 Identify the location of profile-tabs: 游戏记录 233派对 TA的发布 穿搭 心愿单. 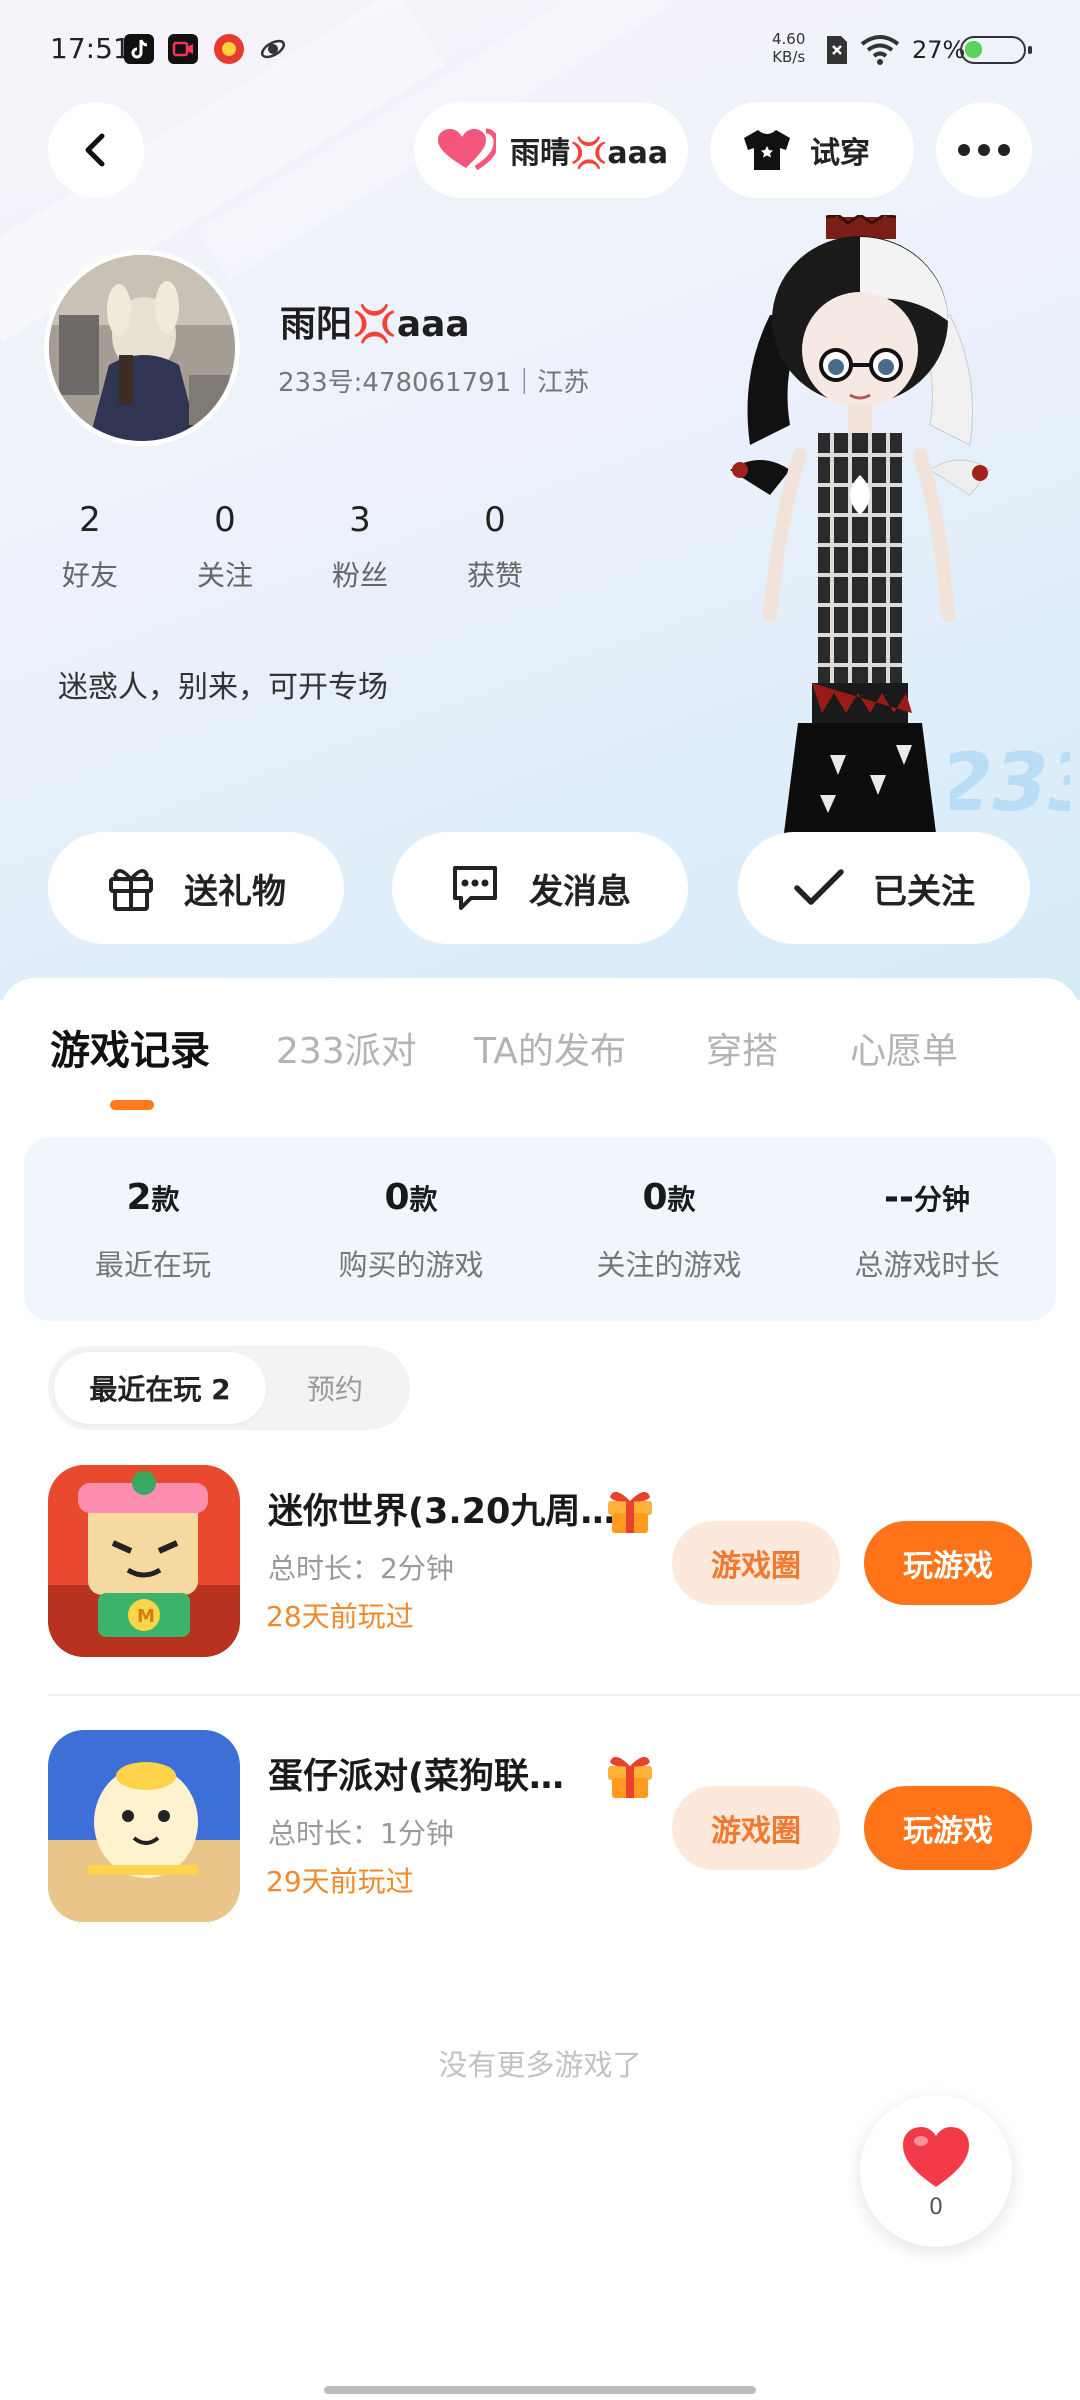
(540, 1056).